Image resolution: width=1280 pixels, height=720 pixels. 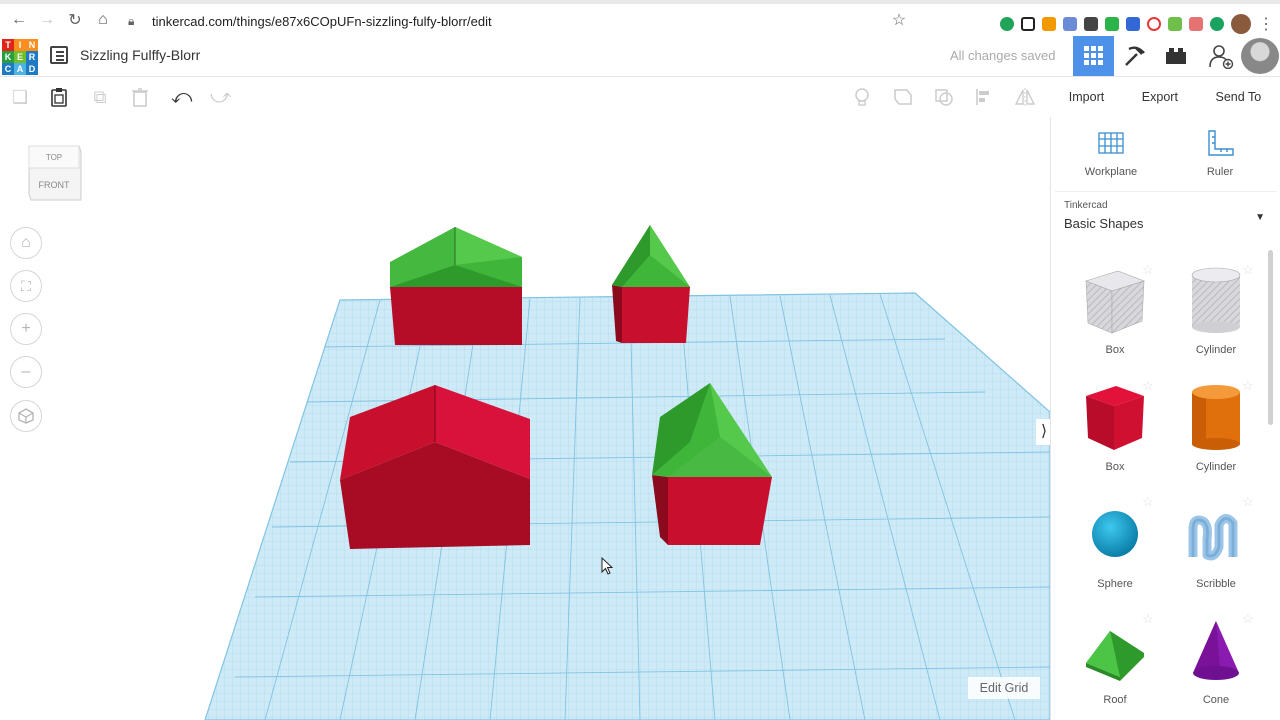 What do you see at coordinates (1003, 55) in the screenshot?
I see `save-status: All changes saved` at bounding box center [1003, 55].